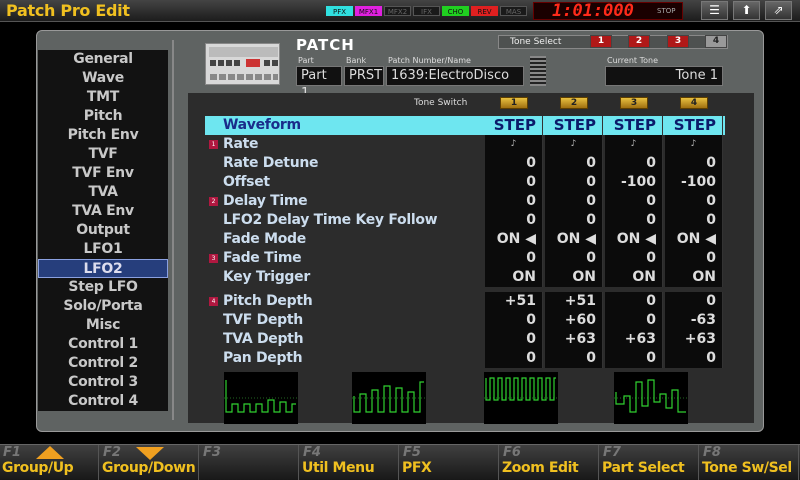 This screenshot has height=480, width=800. Describe the element at coordinates (634, 339) in the screenshot. I see `param-value-tone-3: +63` at that location.